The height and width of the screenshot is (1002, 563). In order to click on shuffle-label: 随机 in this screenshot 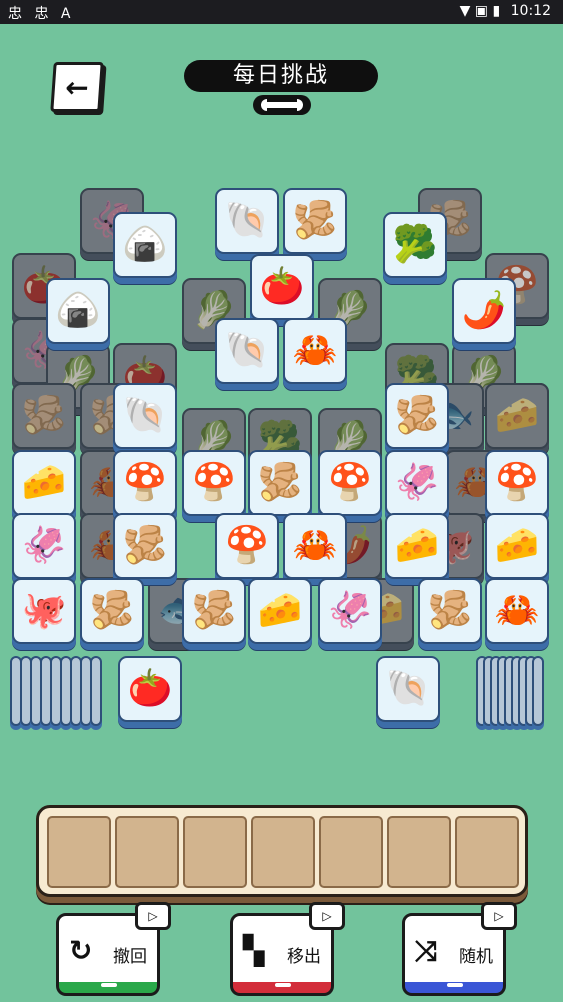, I will do `click(476, 957)`.